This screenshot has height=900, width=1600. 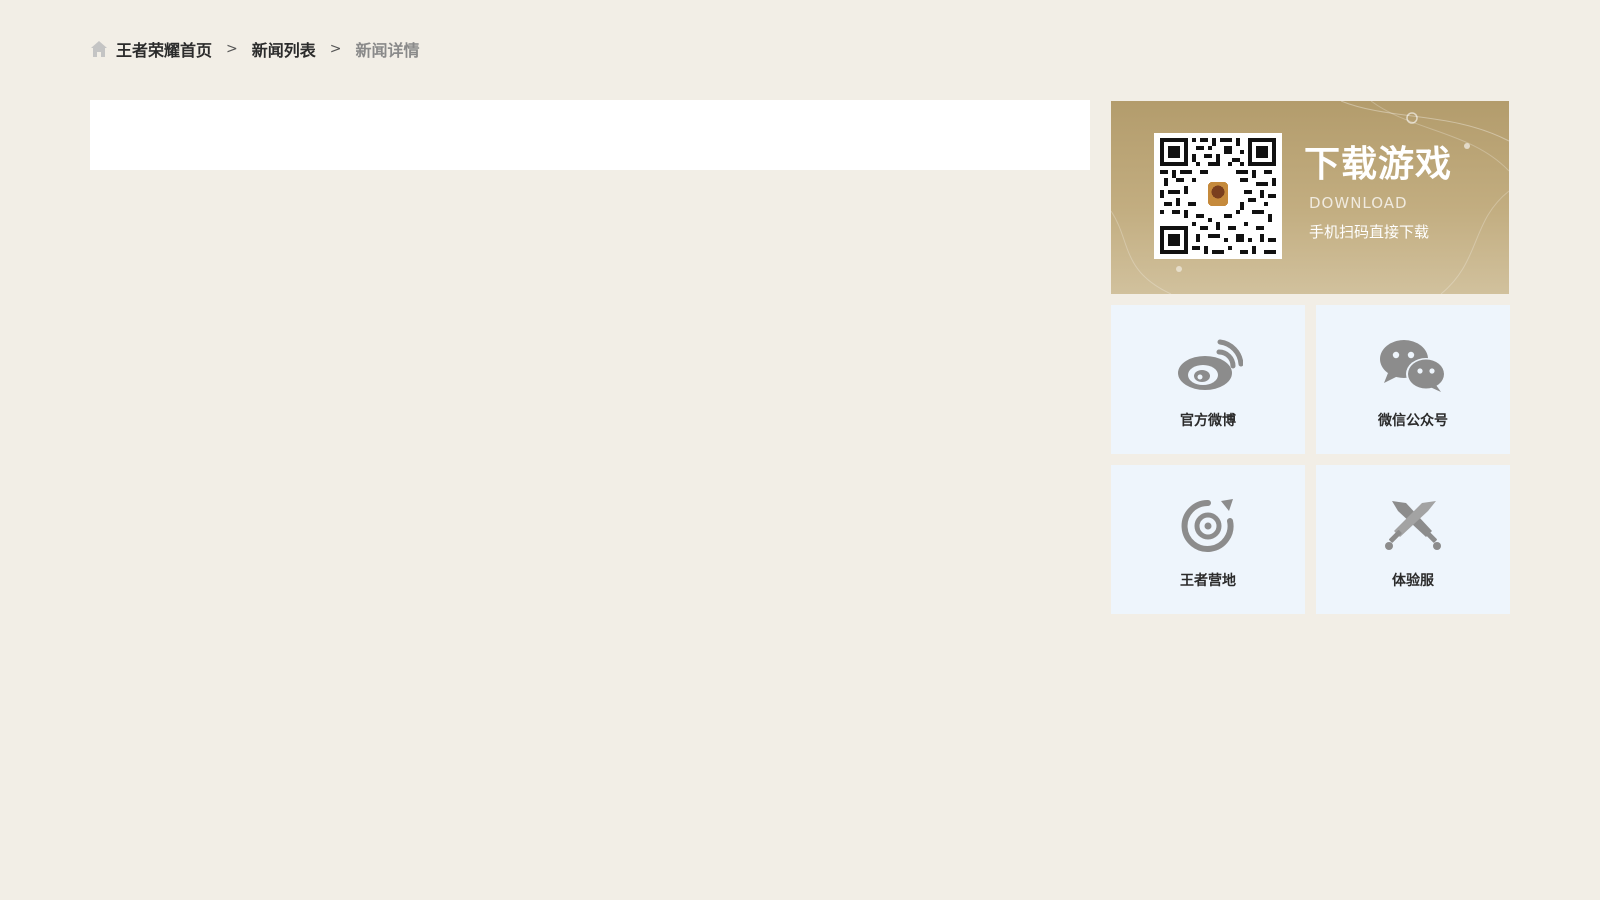 What do you see at coordinates (1378, 164) in the screenshot?
I see `download-title: 下载游戏` at bounding box center [1378, 164].